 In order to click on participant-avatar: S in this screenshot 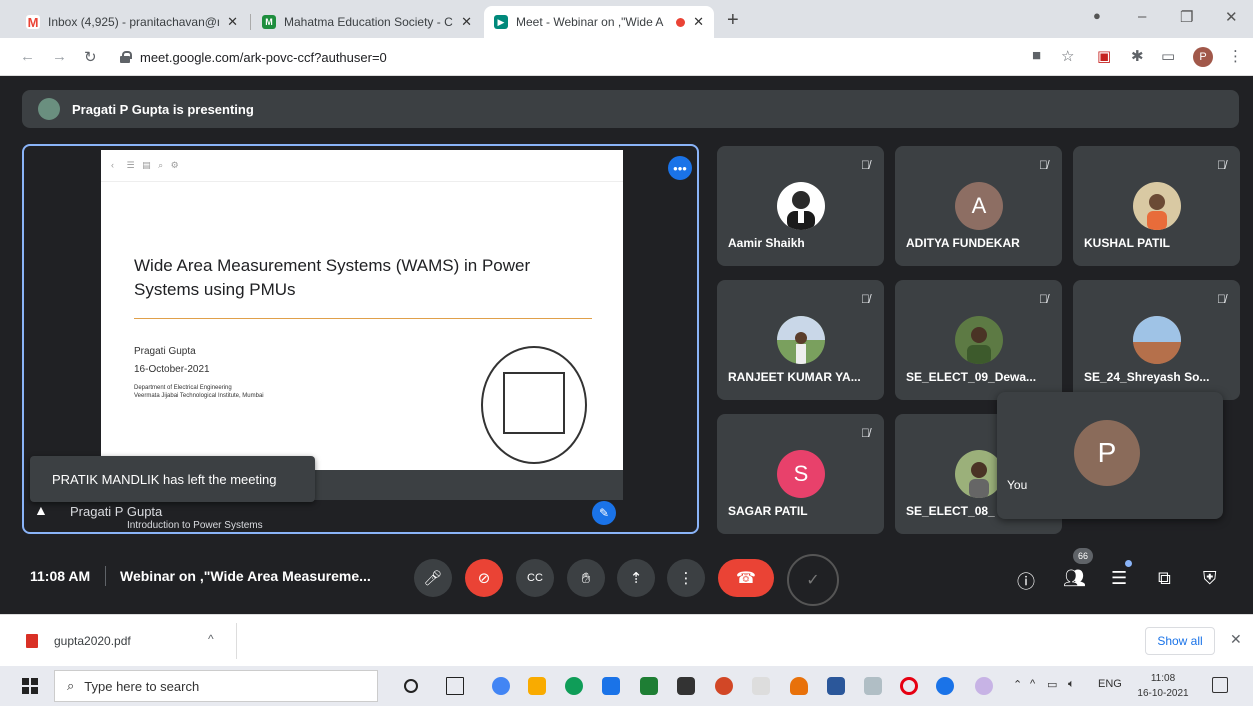, I will do `click(801, 474)`.